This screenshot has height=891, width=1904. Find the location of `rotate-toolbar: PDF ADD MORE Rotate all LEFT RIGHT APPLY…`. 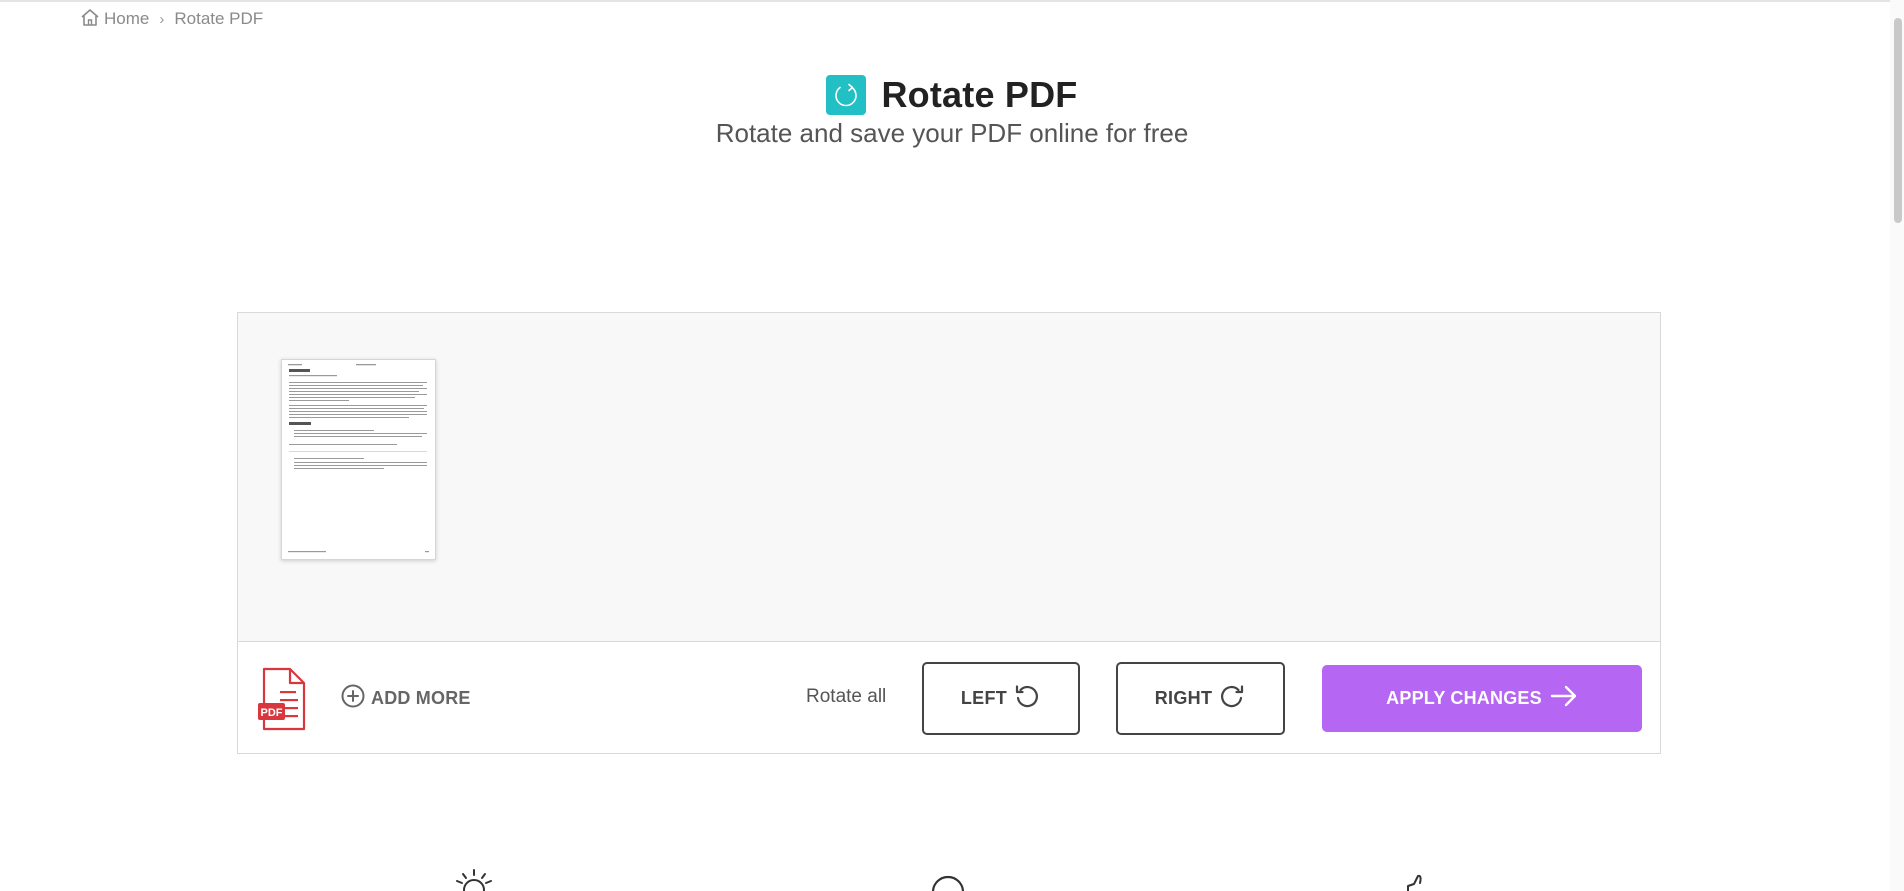

rotate-toolbar: PDF ADD MORE Rotate all LEFT RIGHT APPLY… is located at coordinates (949, 698).